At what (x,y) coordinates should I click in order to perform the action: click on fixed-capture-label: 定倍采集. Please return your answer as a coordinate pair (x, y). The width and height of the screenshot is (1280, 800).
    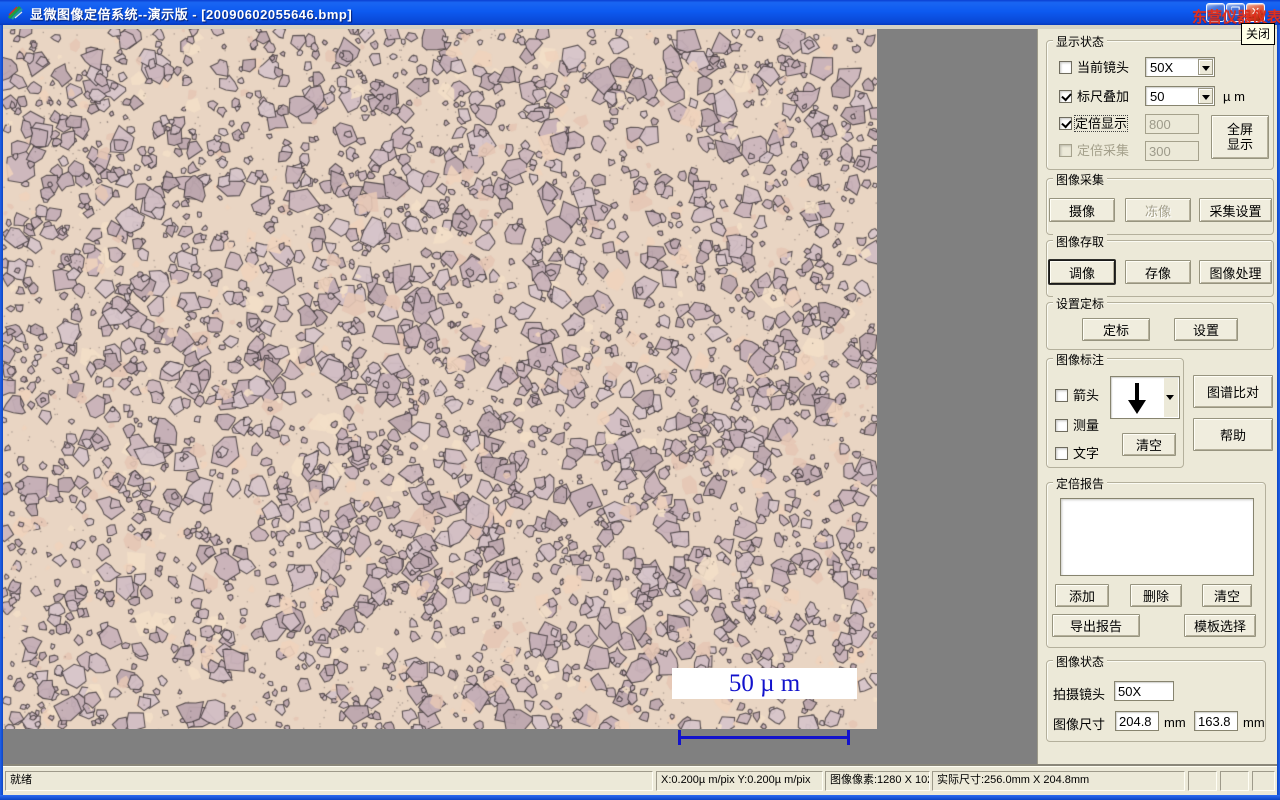
    Looking at the image, I should click on (1103, 150).